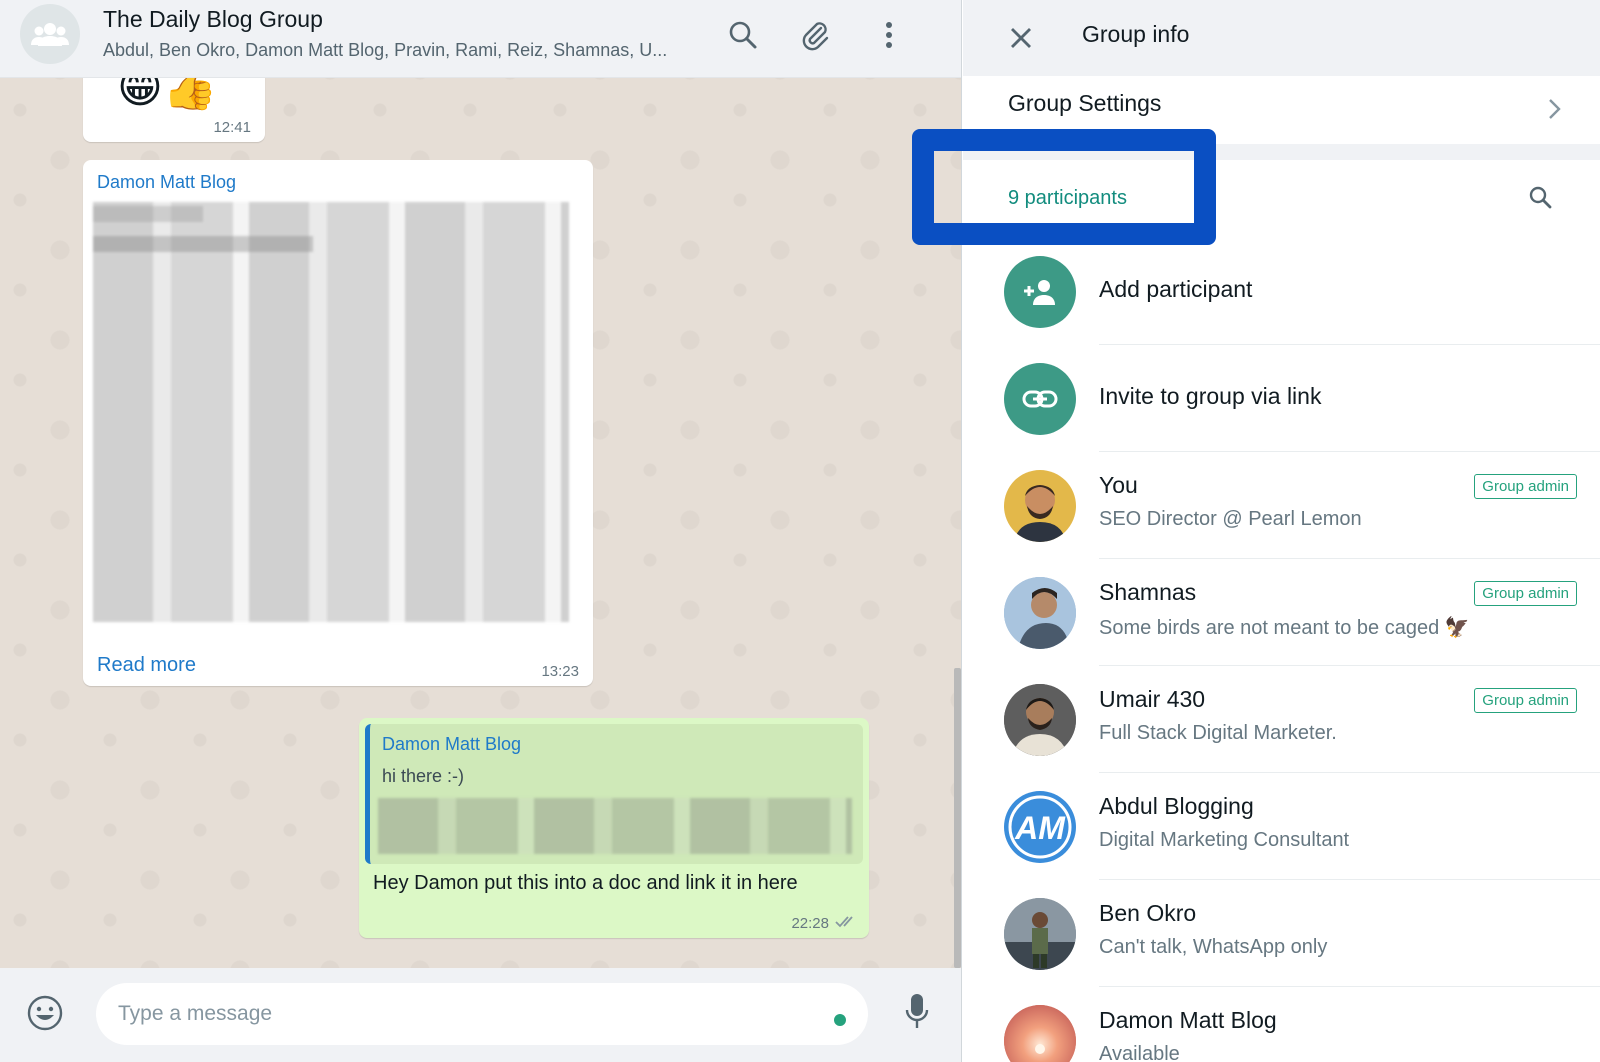 The width and height of the screenshot is (1600, 1062). What do you see at coordinates (1148, 913) in the screenshot?
I see `participant-name: Ben Okro` at bounding box center [1148, 913].